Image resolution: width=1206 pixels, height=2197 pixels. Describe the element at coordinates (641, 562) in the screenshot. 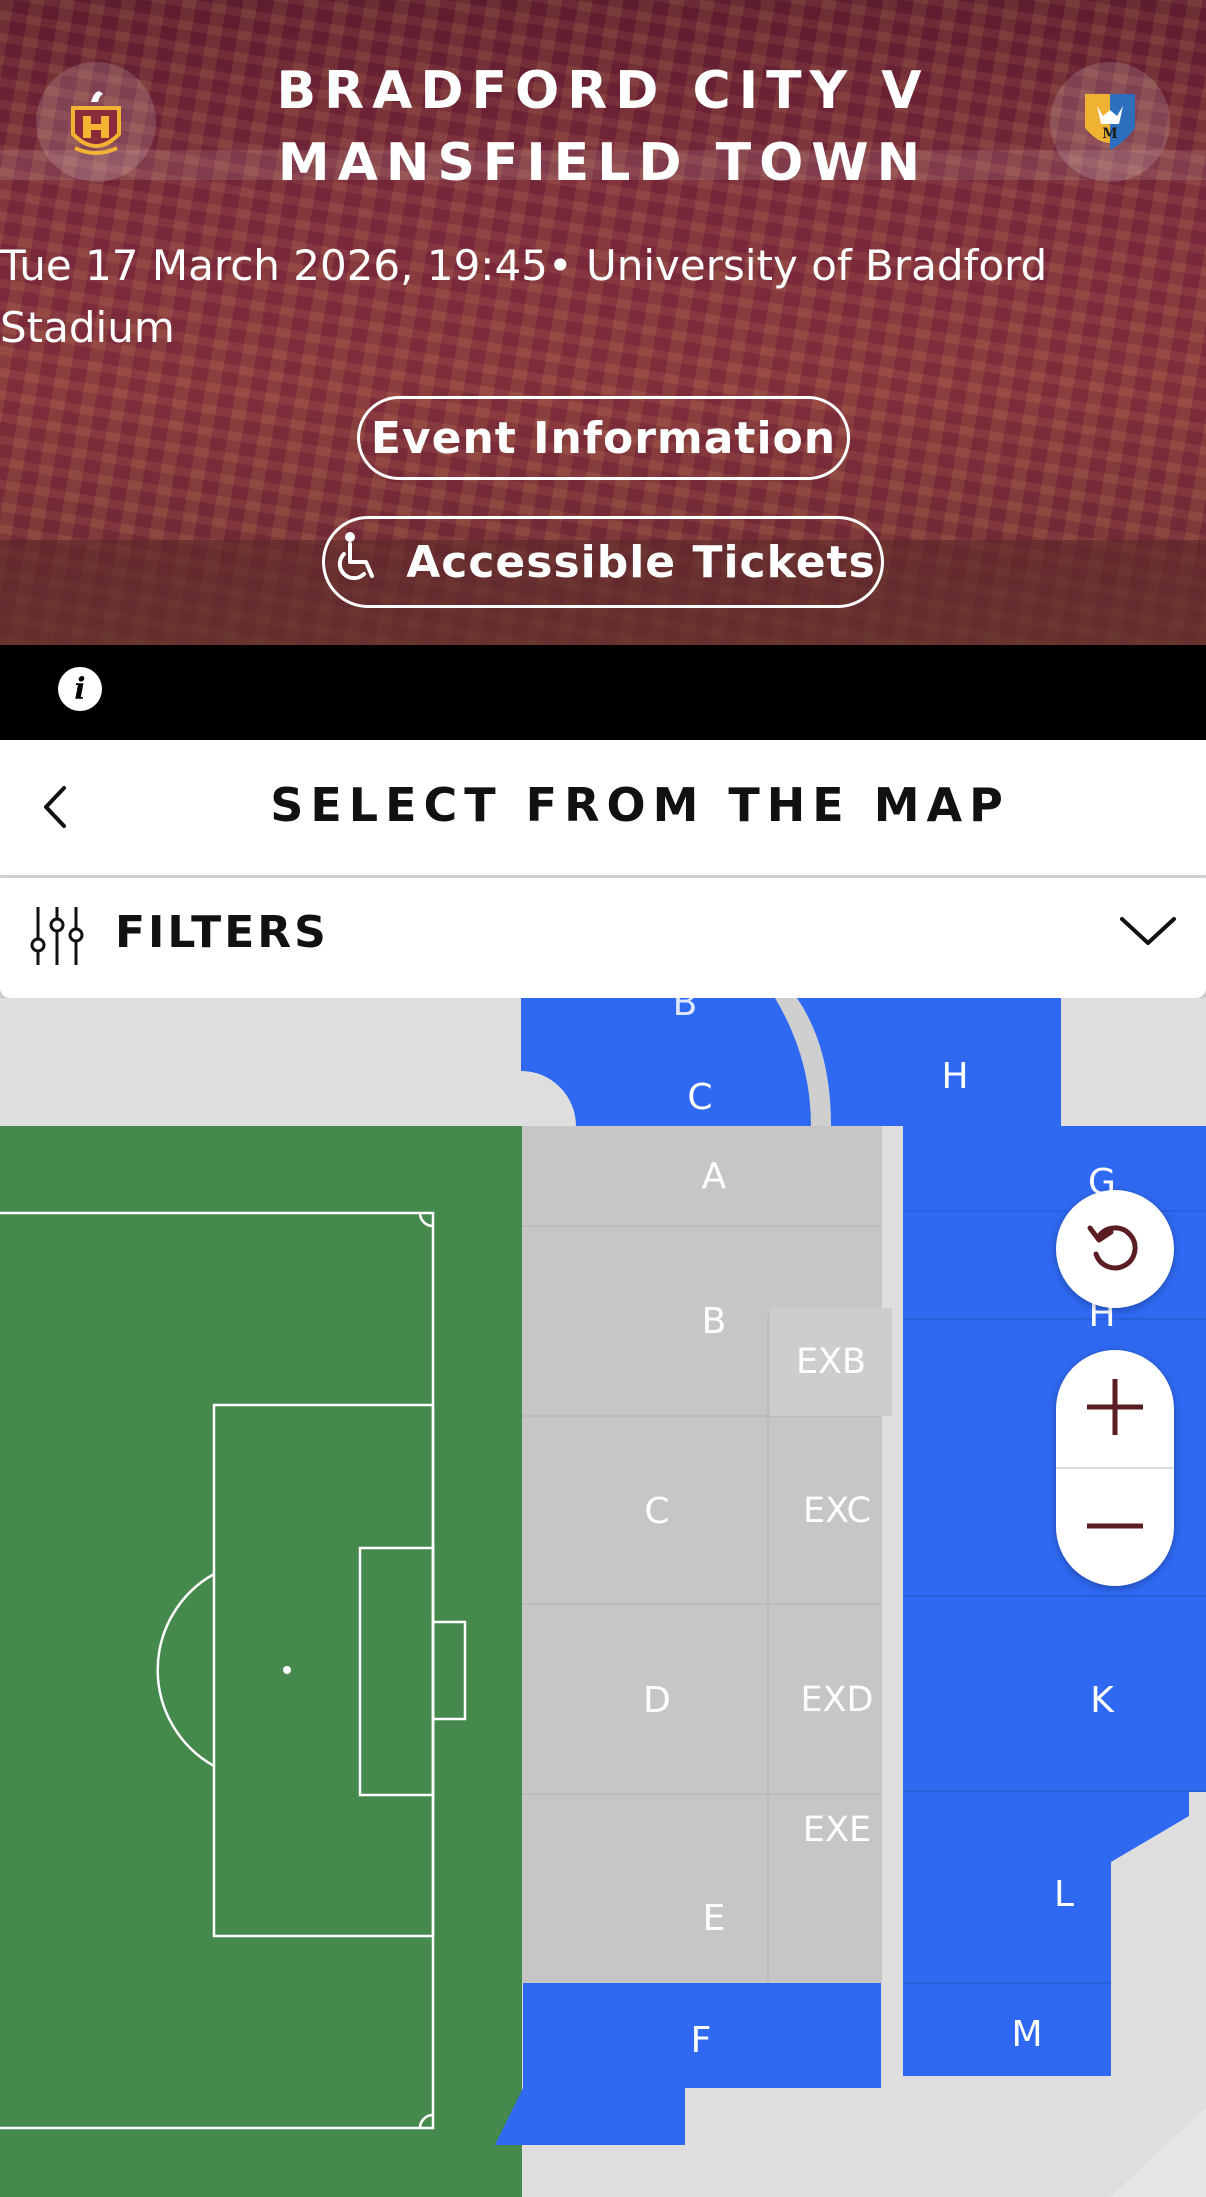

I see `accessible-tickets-label: Accessible Tickets` at that location.